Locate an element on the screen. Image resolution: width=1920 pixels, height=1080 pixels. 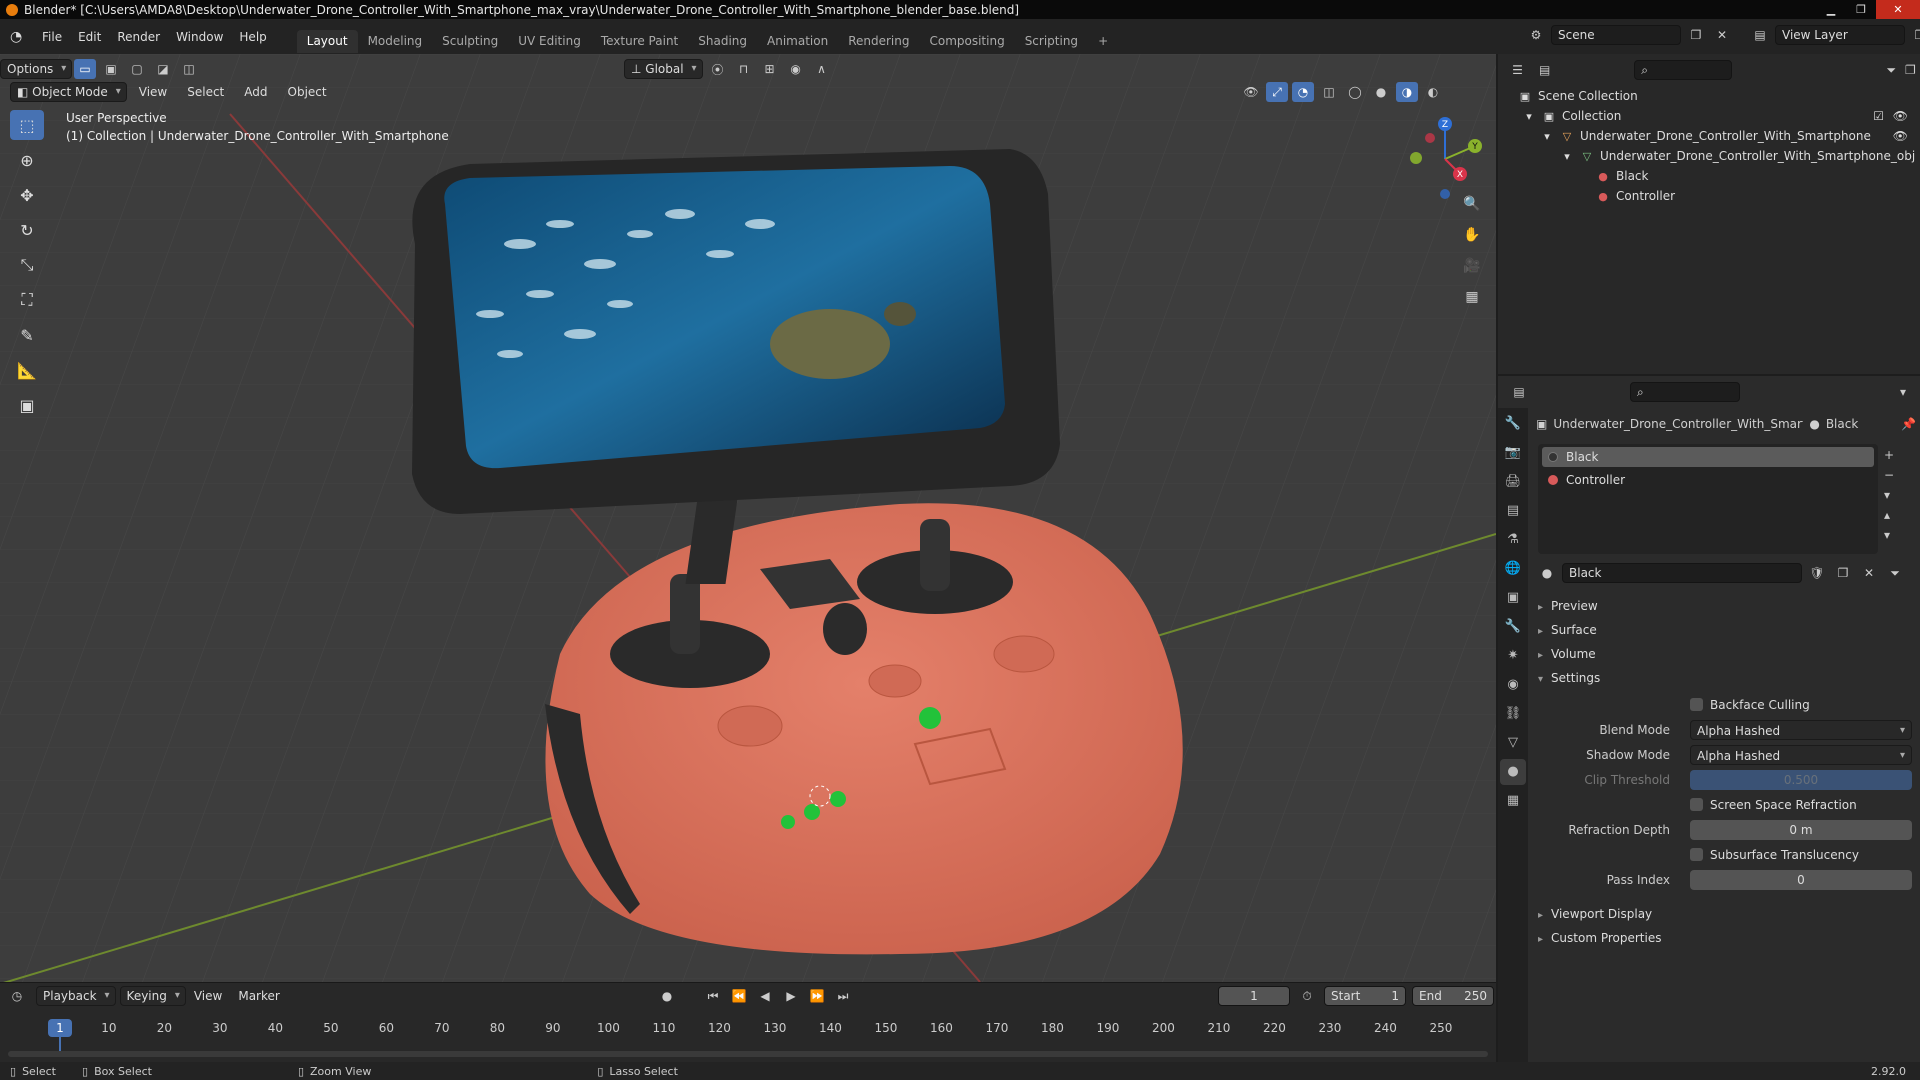
particles-tab-icon: ✷ is located at coordinates (1513, 656).